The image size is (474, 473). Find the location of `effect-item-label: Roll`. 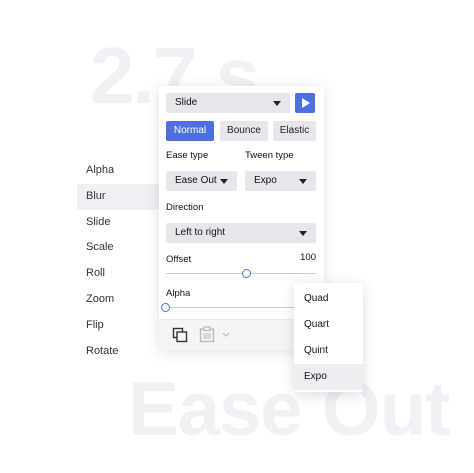

effect-item-label: Roll is located at coordinates (95, 273).